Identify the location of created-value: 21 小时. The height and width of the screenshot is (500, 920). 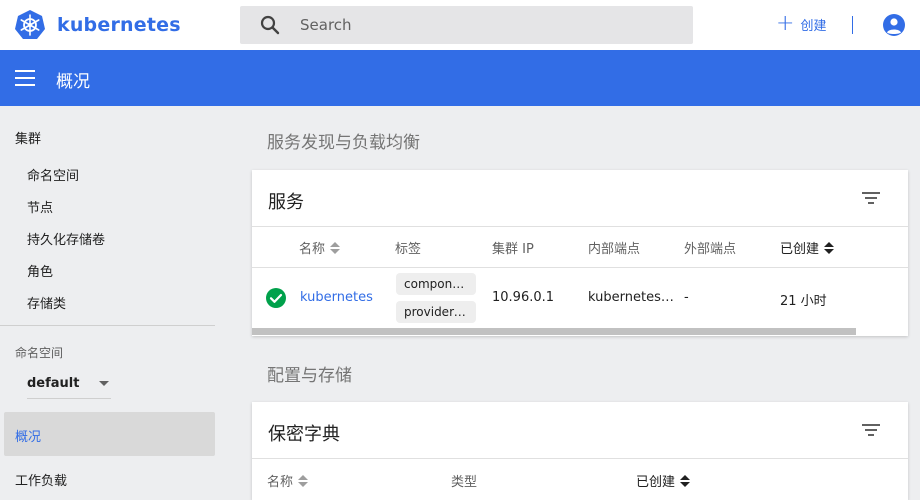
(803, 301).